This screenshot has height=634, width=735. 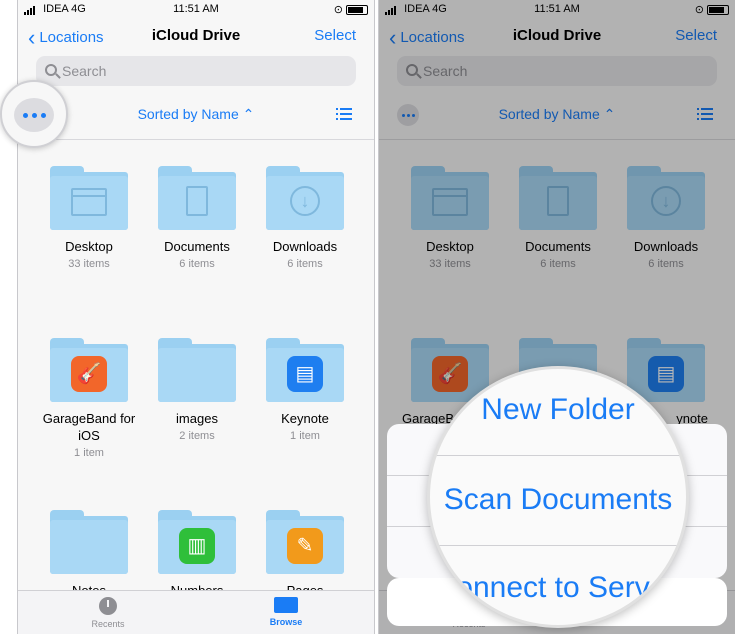 What do you see at coordinates (51, 70) in the screenshot?
I see `search-icon` at bounding box center [51, 70].